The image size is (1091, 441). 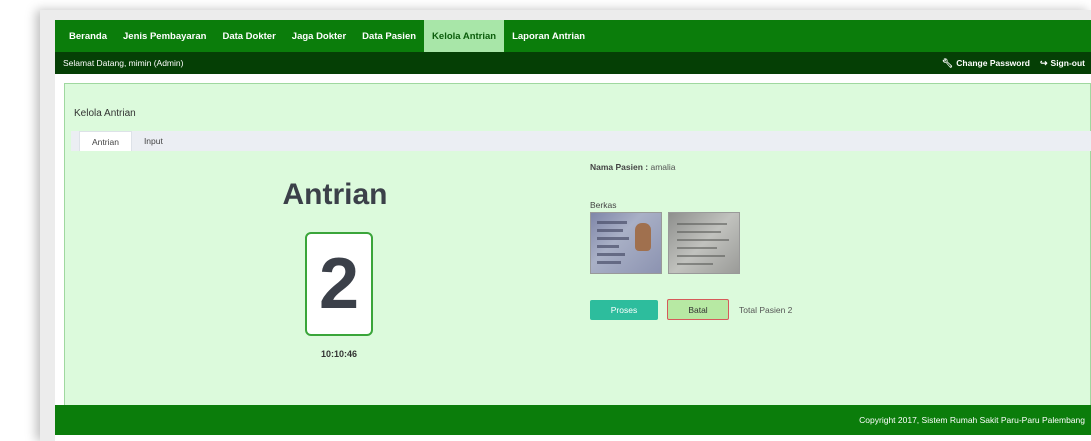 I want to click on change-password-link: 🔧︎ Change Password, so click(x=986, y=63).